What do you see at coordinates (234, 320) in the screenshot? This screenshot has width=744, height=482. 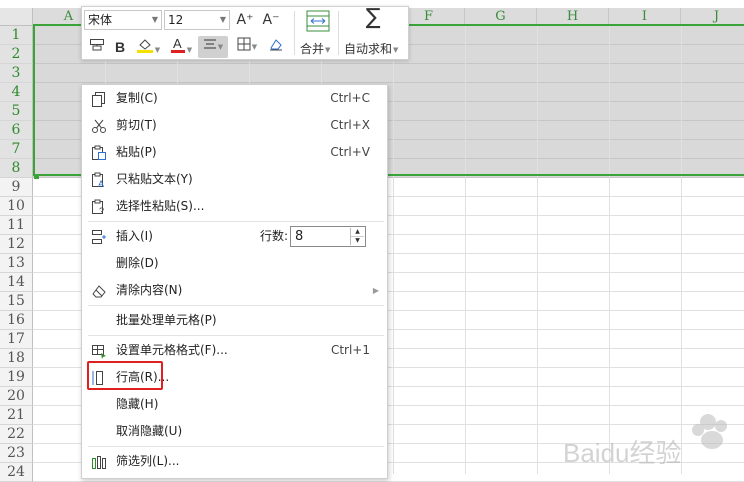 I see `menu-item-batch-process: 批量处理单元格(P)` at bounding box center [234, 320].